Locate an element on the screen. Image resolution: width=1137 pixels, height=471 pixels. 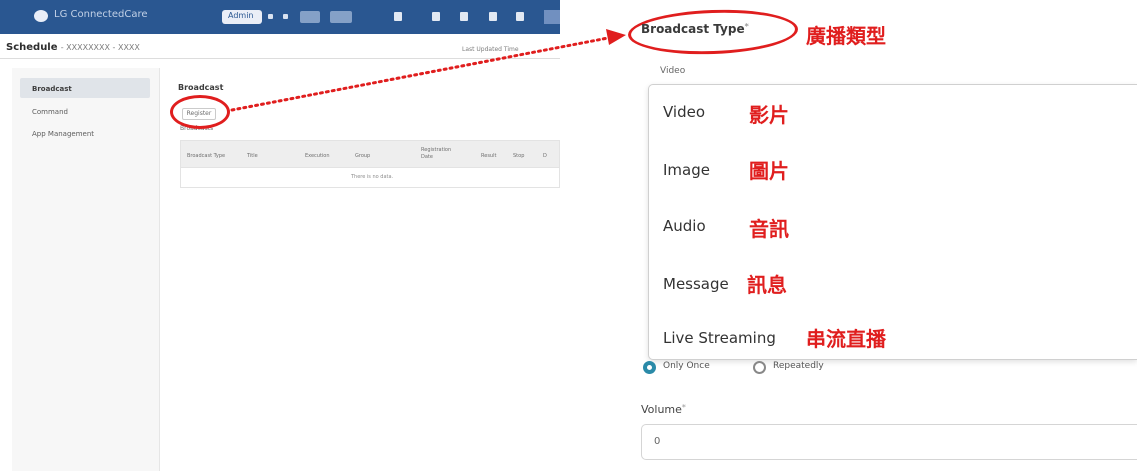
radio-only-once is located at coordinates (649, 367).